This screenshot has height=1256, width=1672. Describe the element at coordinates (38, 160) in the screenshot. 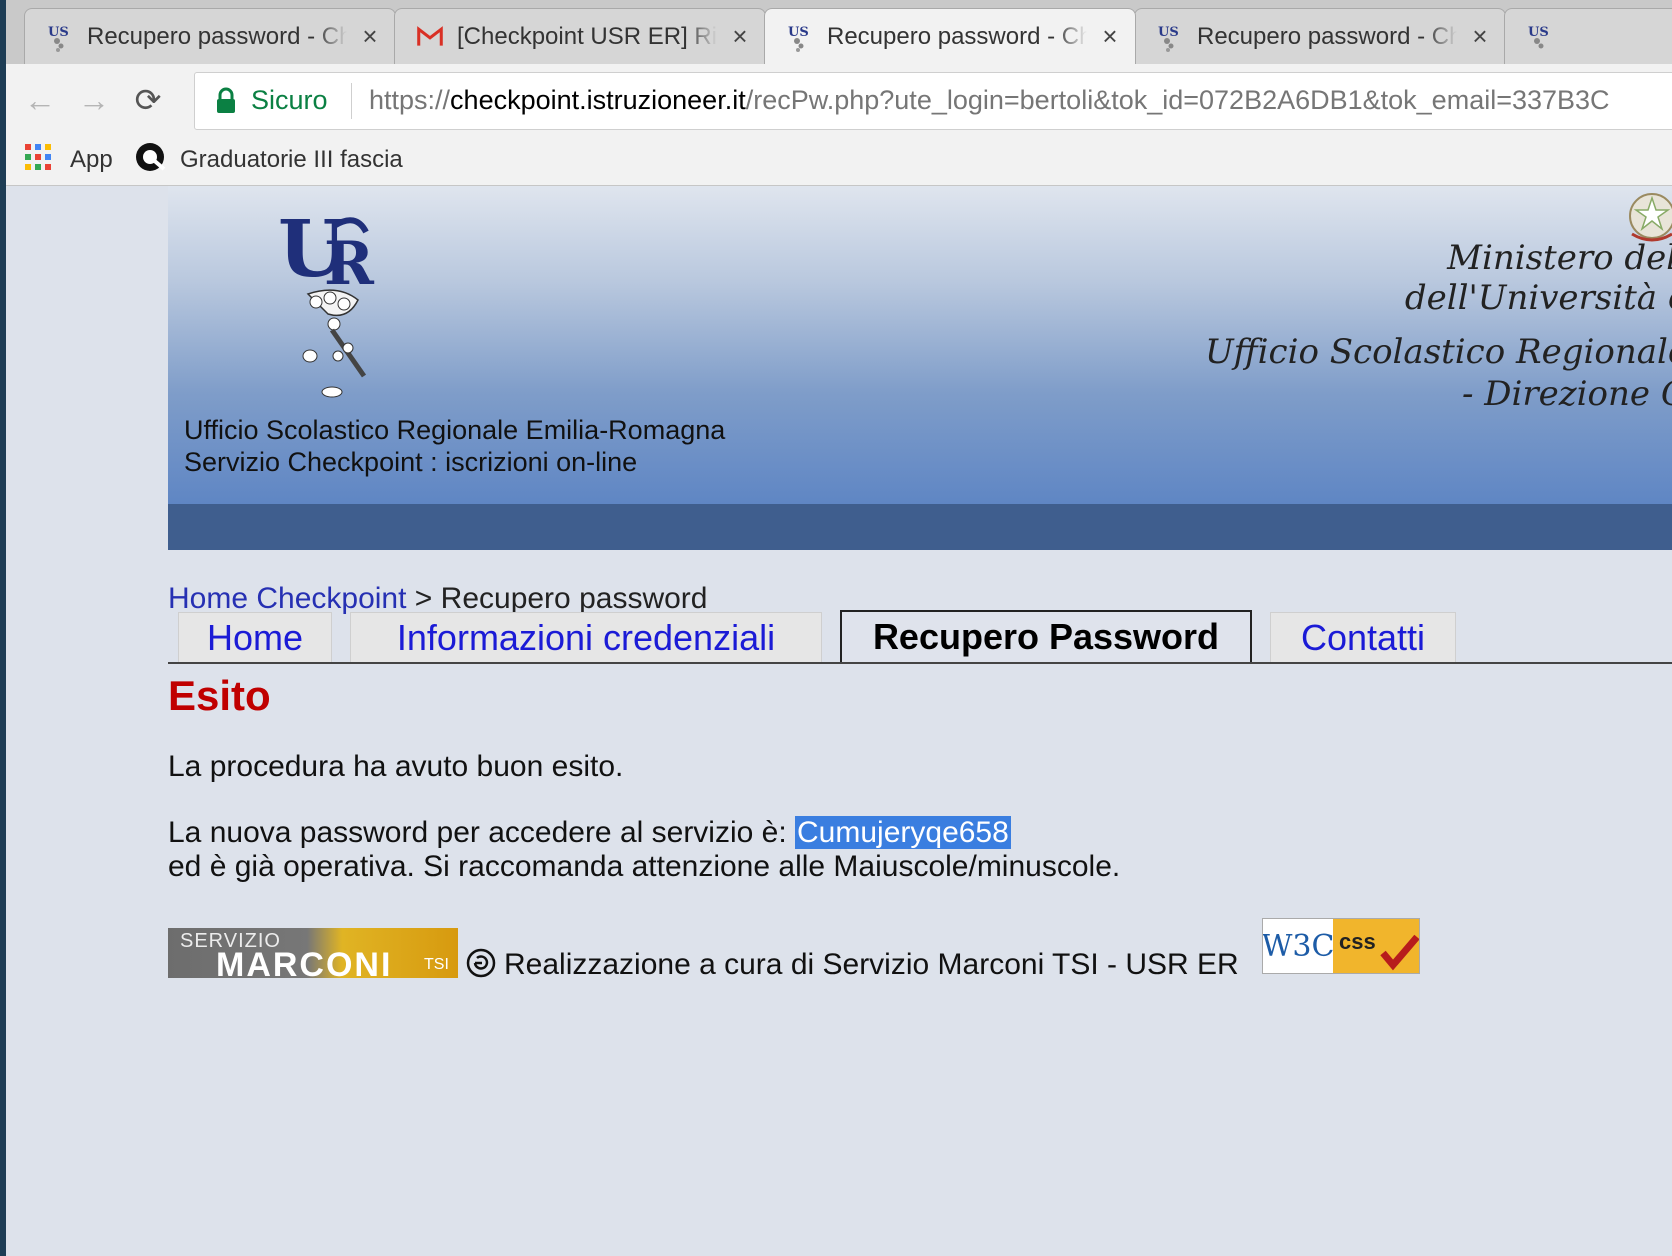

I see `apps-grid-icon` at that location.